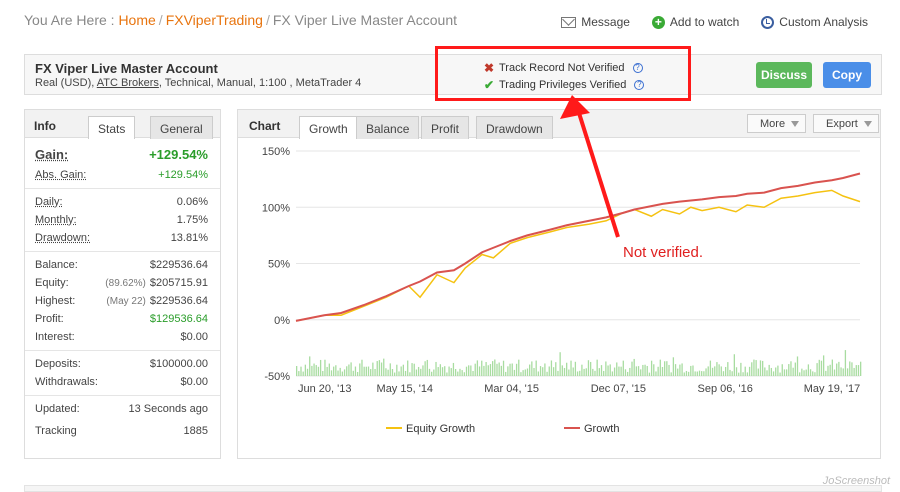  What do you see at coordinates (181, 127) in the screenshot?
I see `tab-general: General` at bounding box center [181, 127].